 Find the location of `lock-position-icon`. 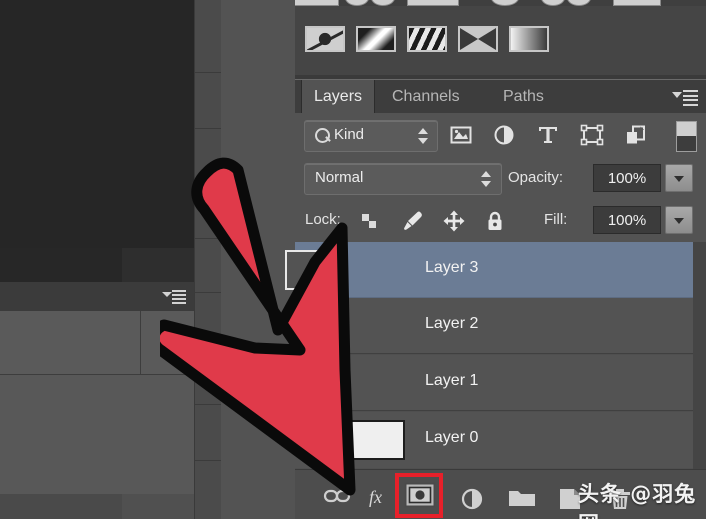

lock-position-icon is located at coordinates (454, 221).